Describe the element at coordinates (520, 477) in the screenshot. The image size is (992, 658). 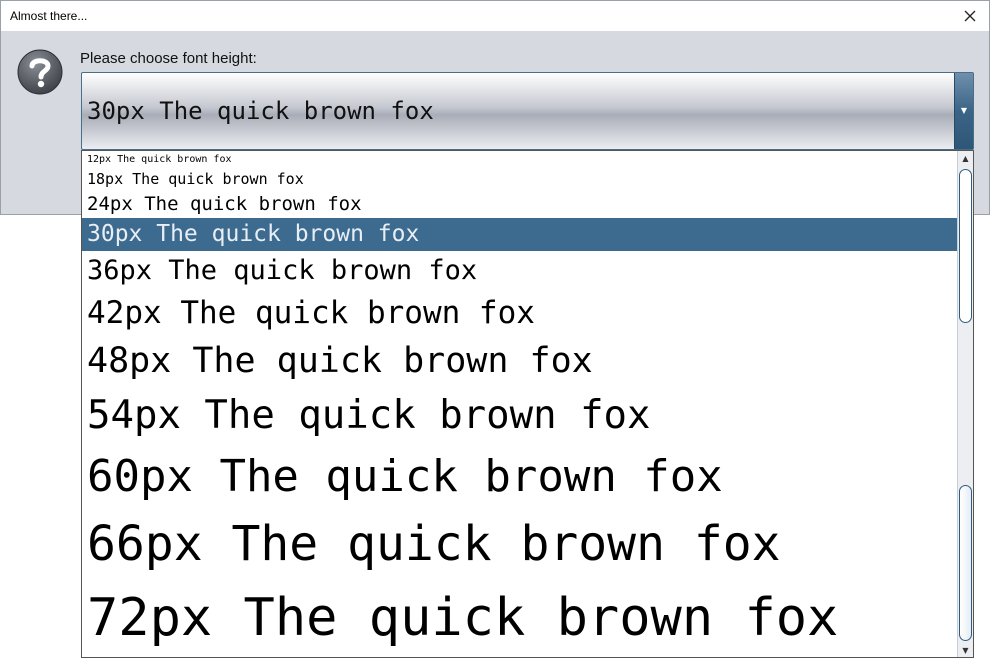
I see `list-item: 60px The quick brown fox` at that location.